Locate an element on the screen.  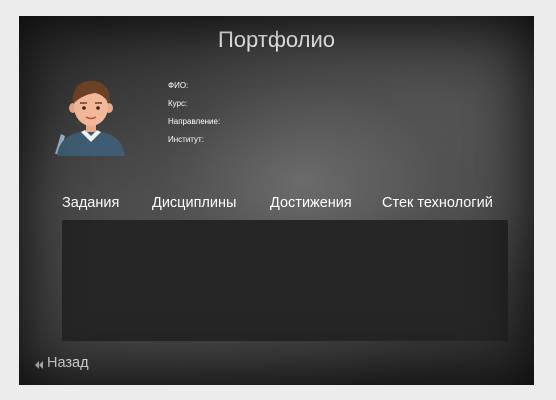
tab-tasks: Задания is located at coordinates (90, 203).